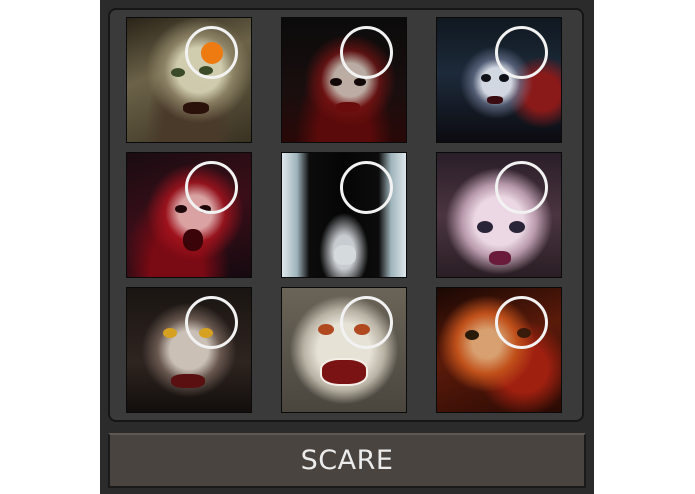 Image resolution: width=695 pixels, height=494 pixels. I want to click on selected-dot-indicator, so click(211, 52).